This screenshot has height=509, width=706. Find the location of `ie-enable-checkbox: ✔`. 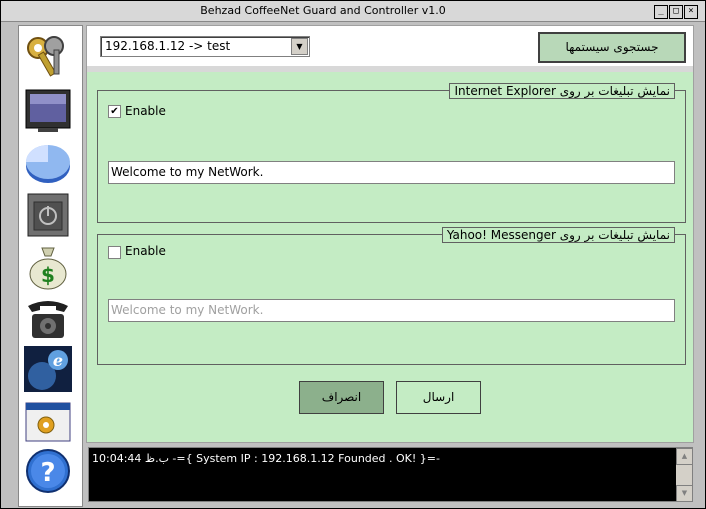

ie-enable-checkbox: ✔ is located at coordinates (114, 111).